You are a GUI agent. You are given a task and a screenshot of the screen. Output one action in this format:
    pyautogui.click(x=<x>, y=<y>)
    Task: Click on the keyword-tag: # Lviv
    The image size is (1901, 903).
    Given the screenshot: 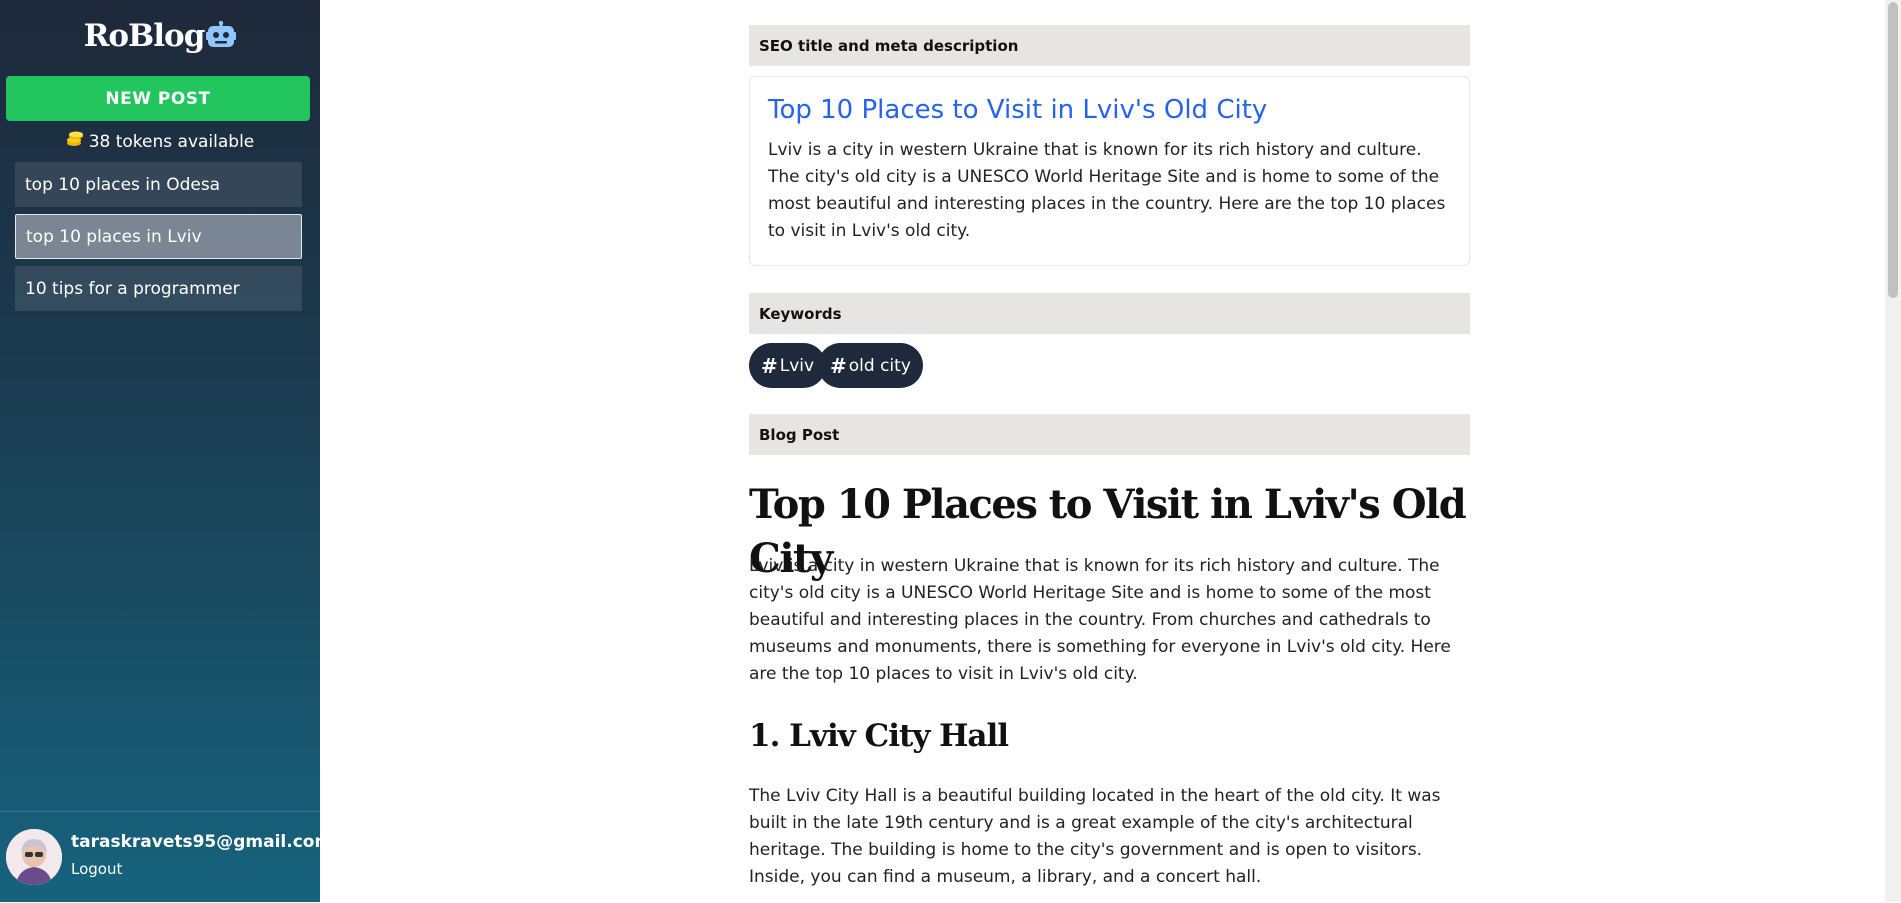 What is the action you would take?
    pyautogui.click(x=788, y=365)
    